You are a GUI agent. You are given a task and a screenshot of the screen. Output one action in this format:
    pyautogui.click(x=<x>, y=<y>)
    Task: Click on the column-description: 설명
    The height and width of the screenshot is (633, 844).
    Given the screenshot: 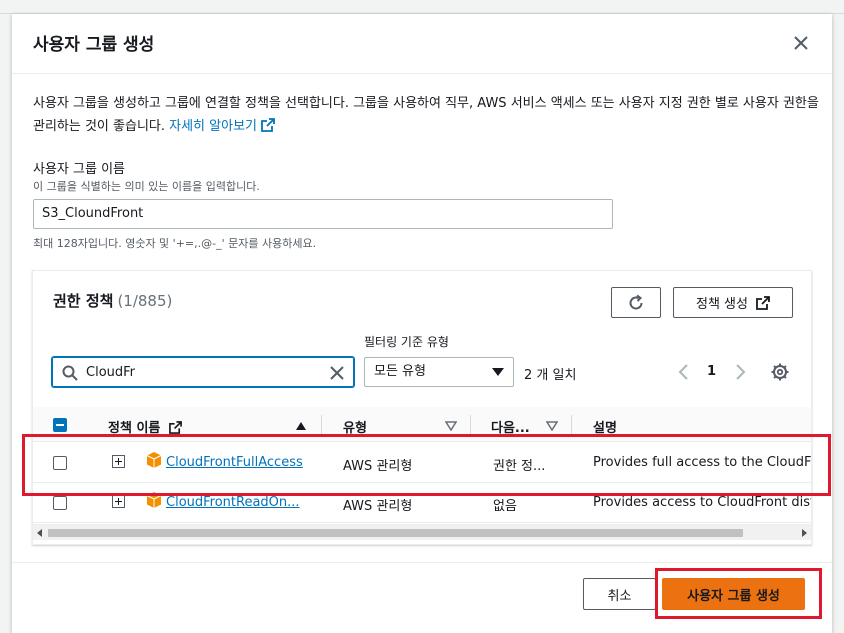 What is the action you would take?
    pyautogui.click(x=605, y=426)
    